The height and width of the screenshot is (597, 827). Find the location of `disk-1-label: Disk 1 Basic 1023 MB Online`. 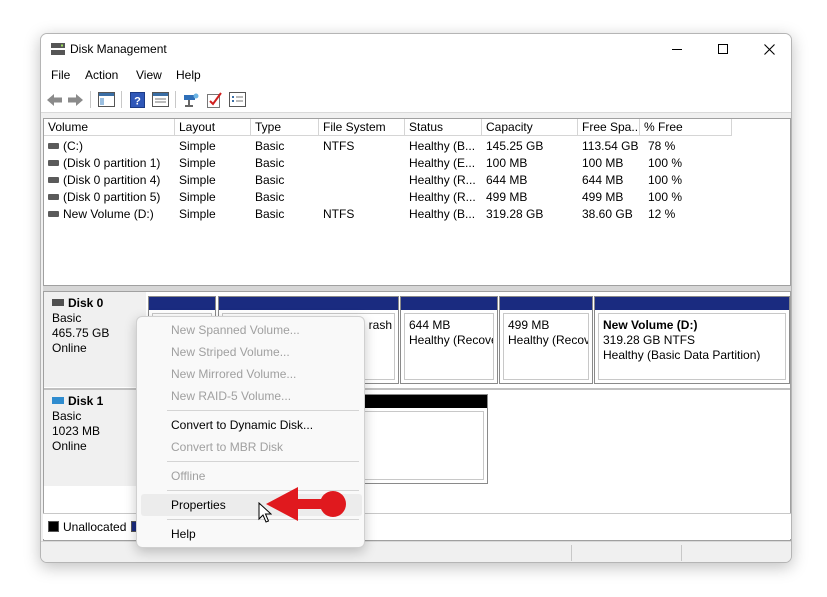

disk-1-label: Disk 1 Basic 1023 MB Online is located at coordinates (95, 438).